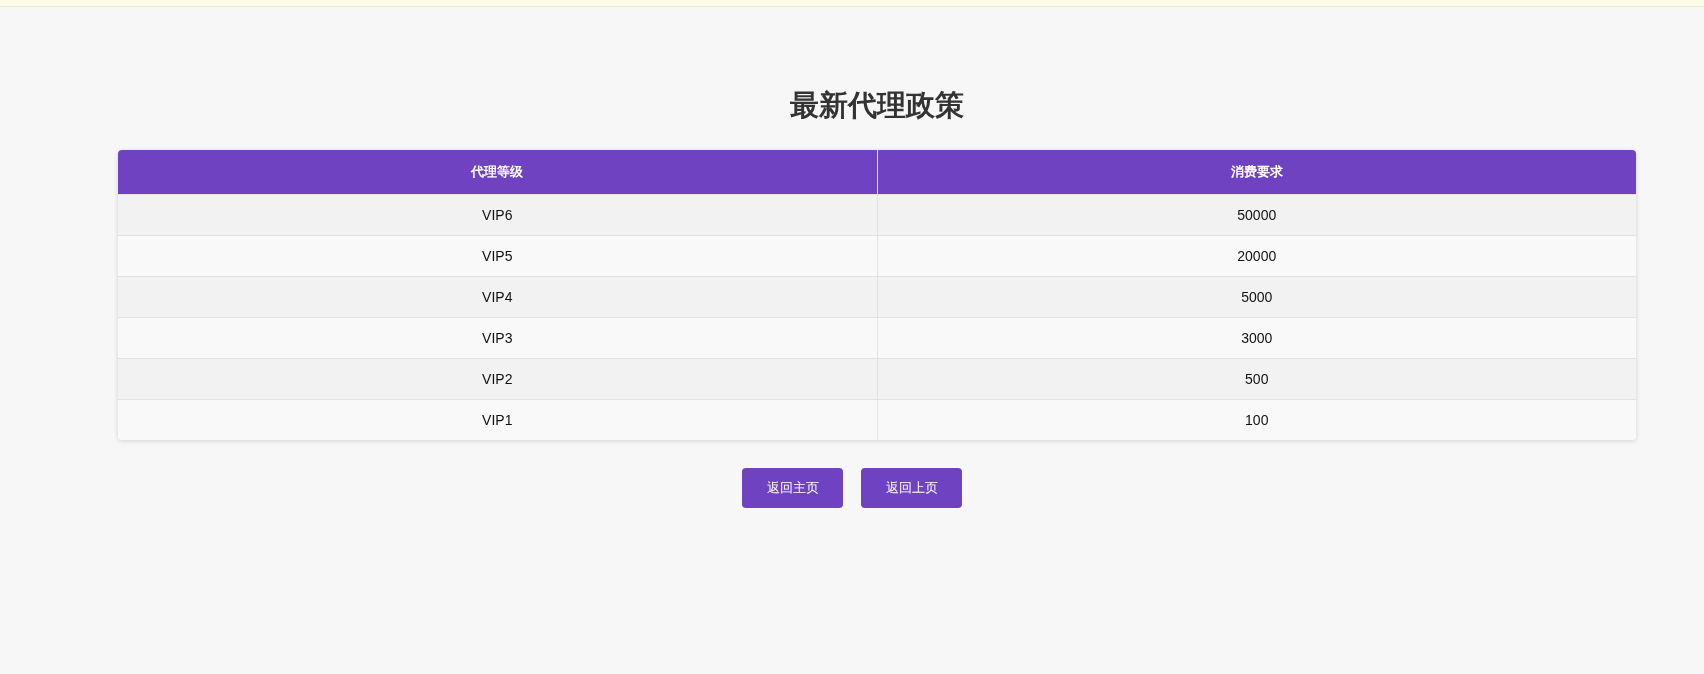  What do you see at coordinates (877, 105) in the screenshot?
I see `page-title: 最新代理政策` at bounding box center [877, 105].